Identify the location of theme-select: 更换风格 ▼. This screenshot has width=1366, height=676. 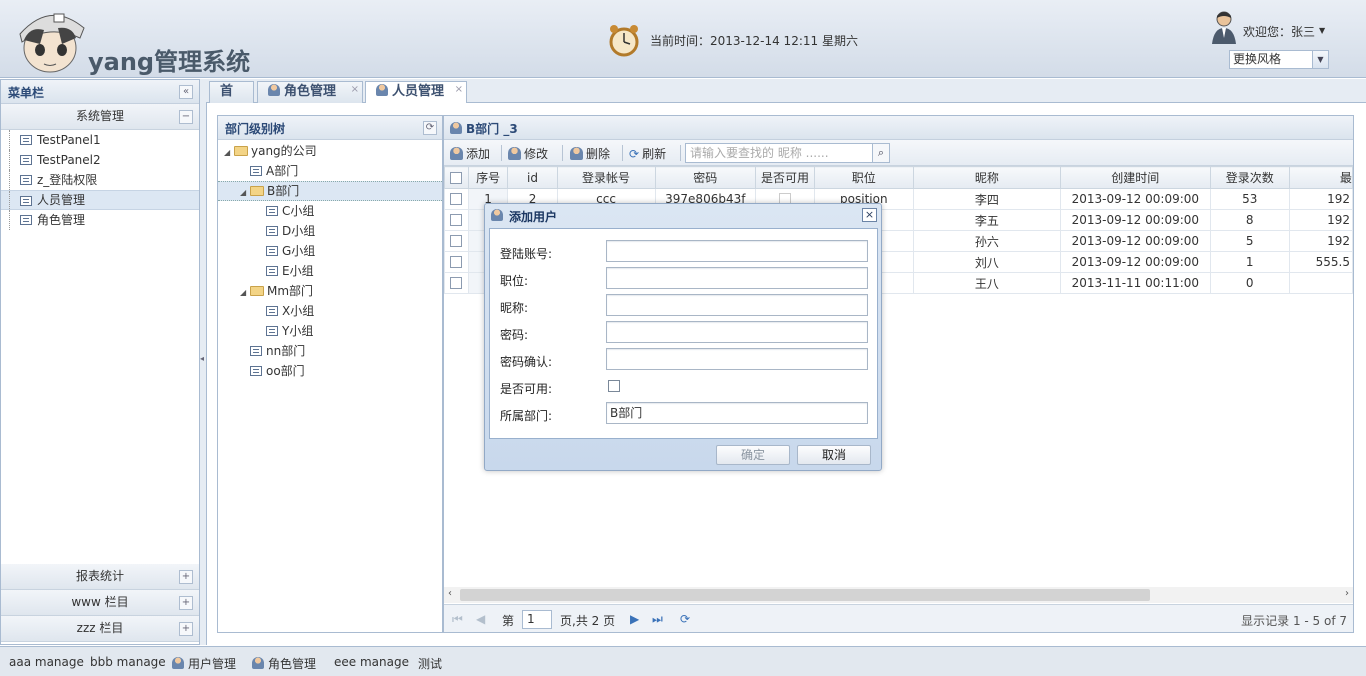
(1279, 59).